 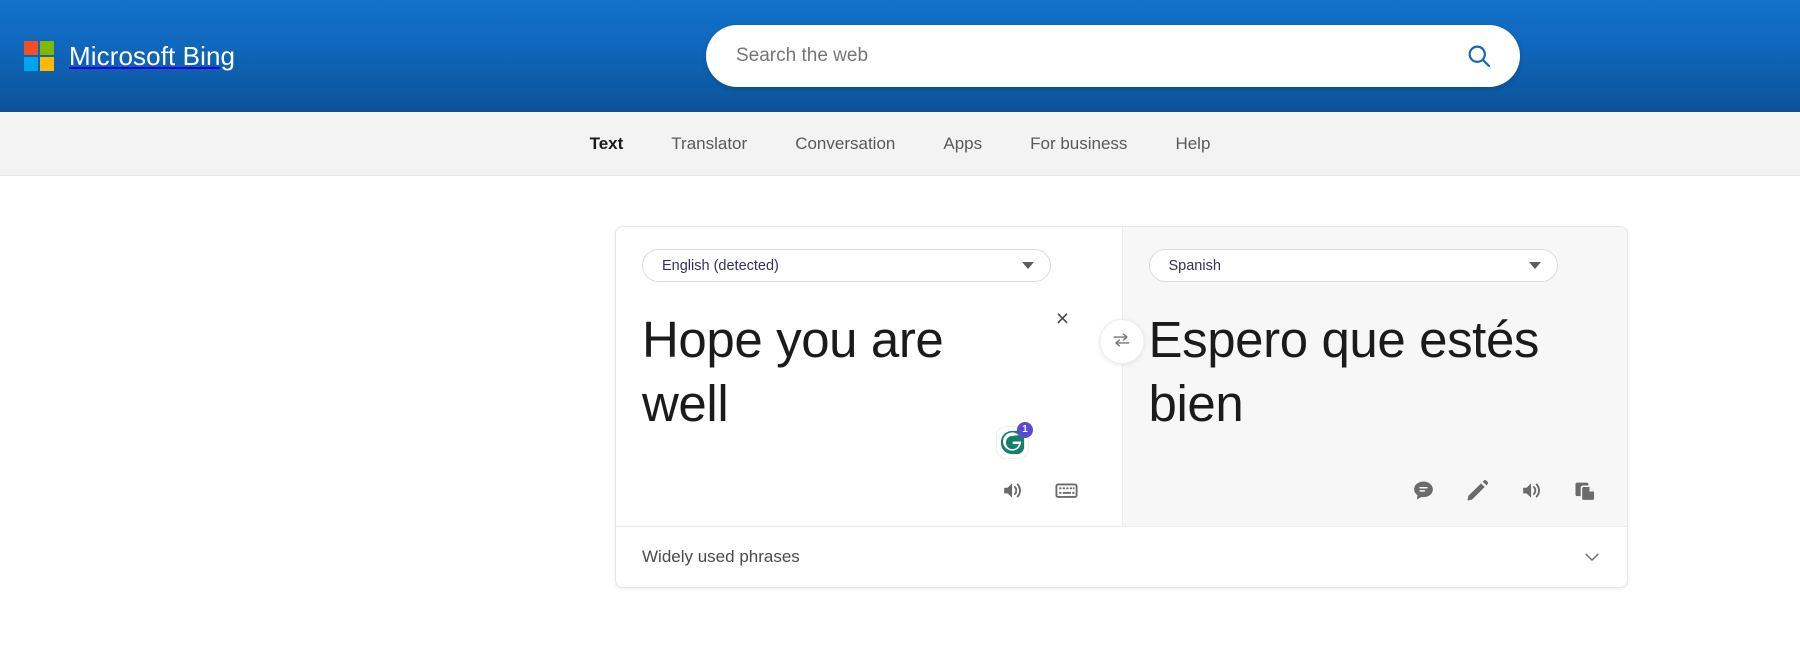 What do you see at coordinates (1504, 490) in the screenshot?
I see `target-tools` at bounding box center [1504, 490].